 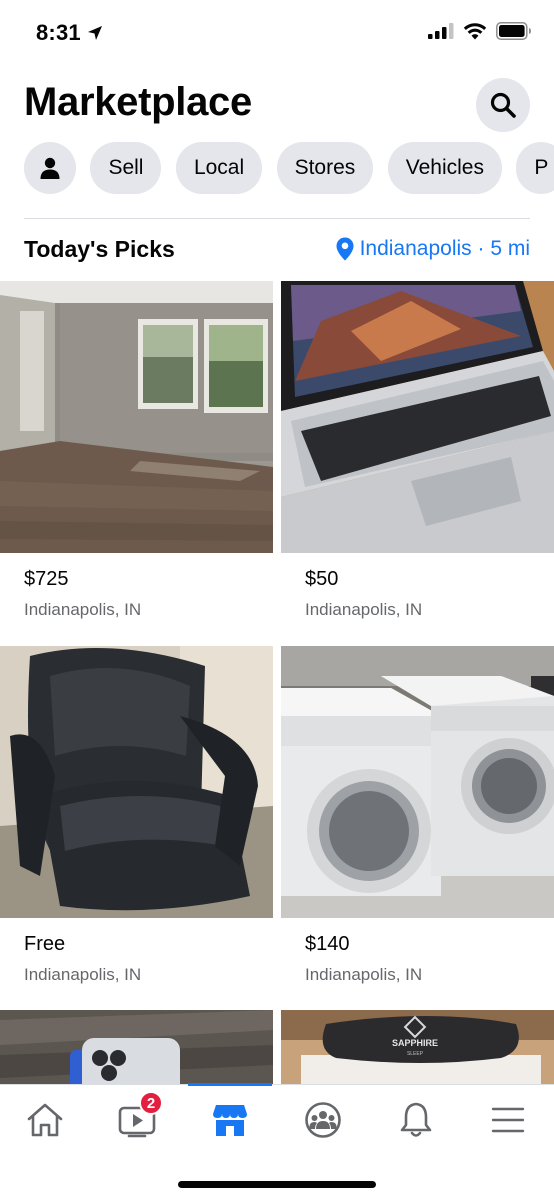 I want to click on search-button, so click(x=503, y=105).